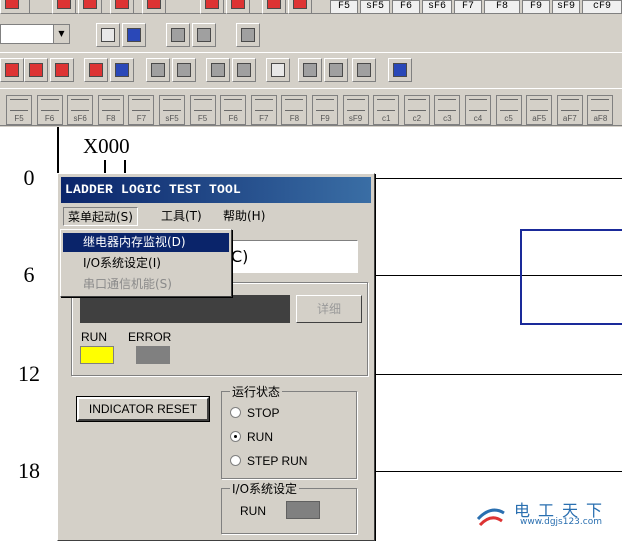 The image size is (622, 541). What do you see at coordinates (406, 7) in the screenshot?
I see `function-key-f6: F6` at bounding box center [406, 7].